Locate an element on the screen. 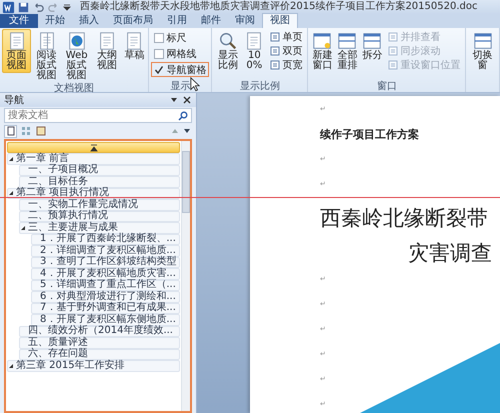  ribbon-button: 页宽 is located at coordinates (286, 64).